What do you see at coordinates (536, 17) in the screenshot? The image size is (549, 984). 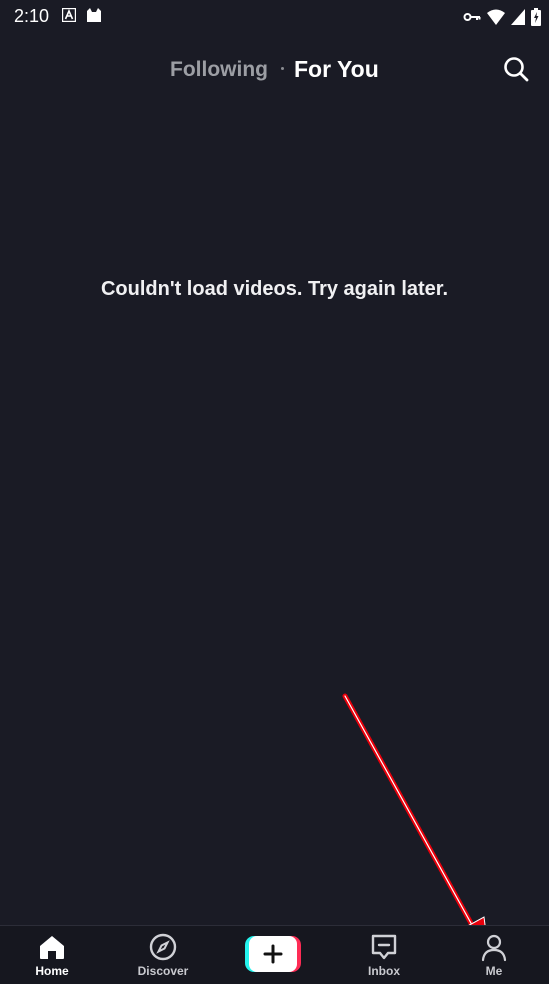 I see `battery-icon` at bounding box center [536, 17].